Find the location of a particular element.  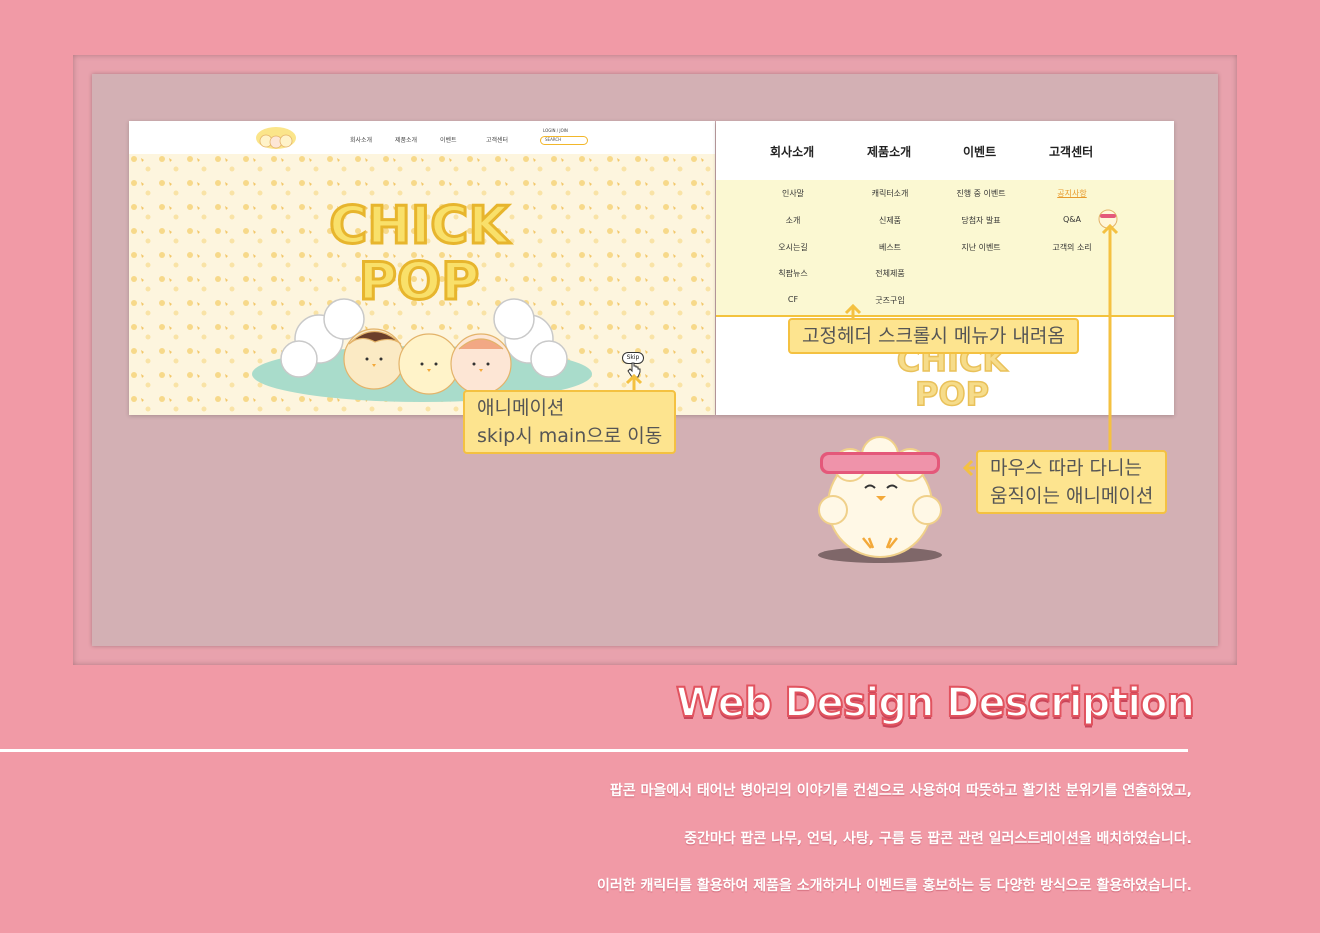

callout-skip-line1: 애니메이션 is located at coordinates (521, 408).